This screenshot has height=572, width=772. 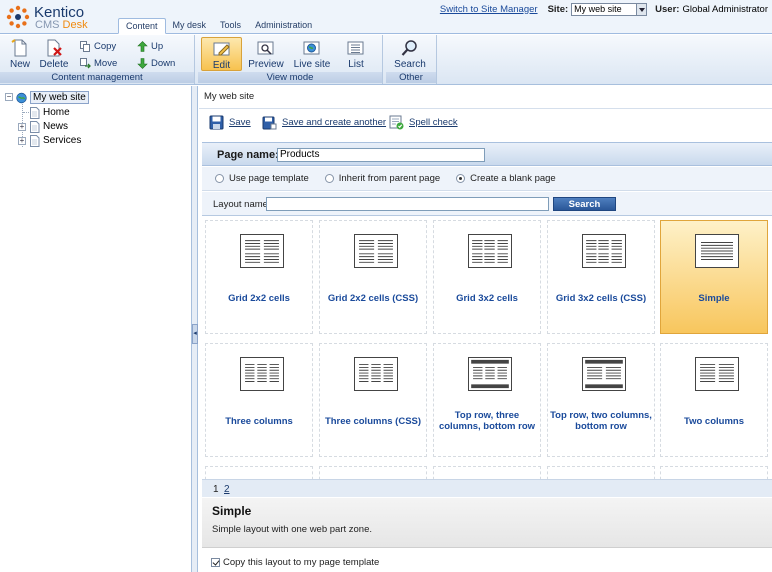 What do you see at coordinates (714, 400) in the screenshot?
I see `layout-tile-two-columns: Two columns` at bounding box center [714, 400].